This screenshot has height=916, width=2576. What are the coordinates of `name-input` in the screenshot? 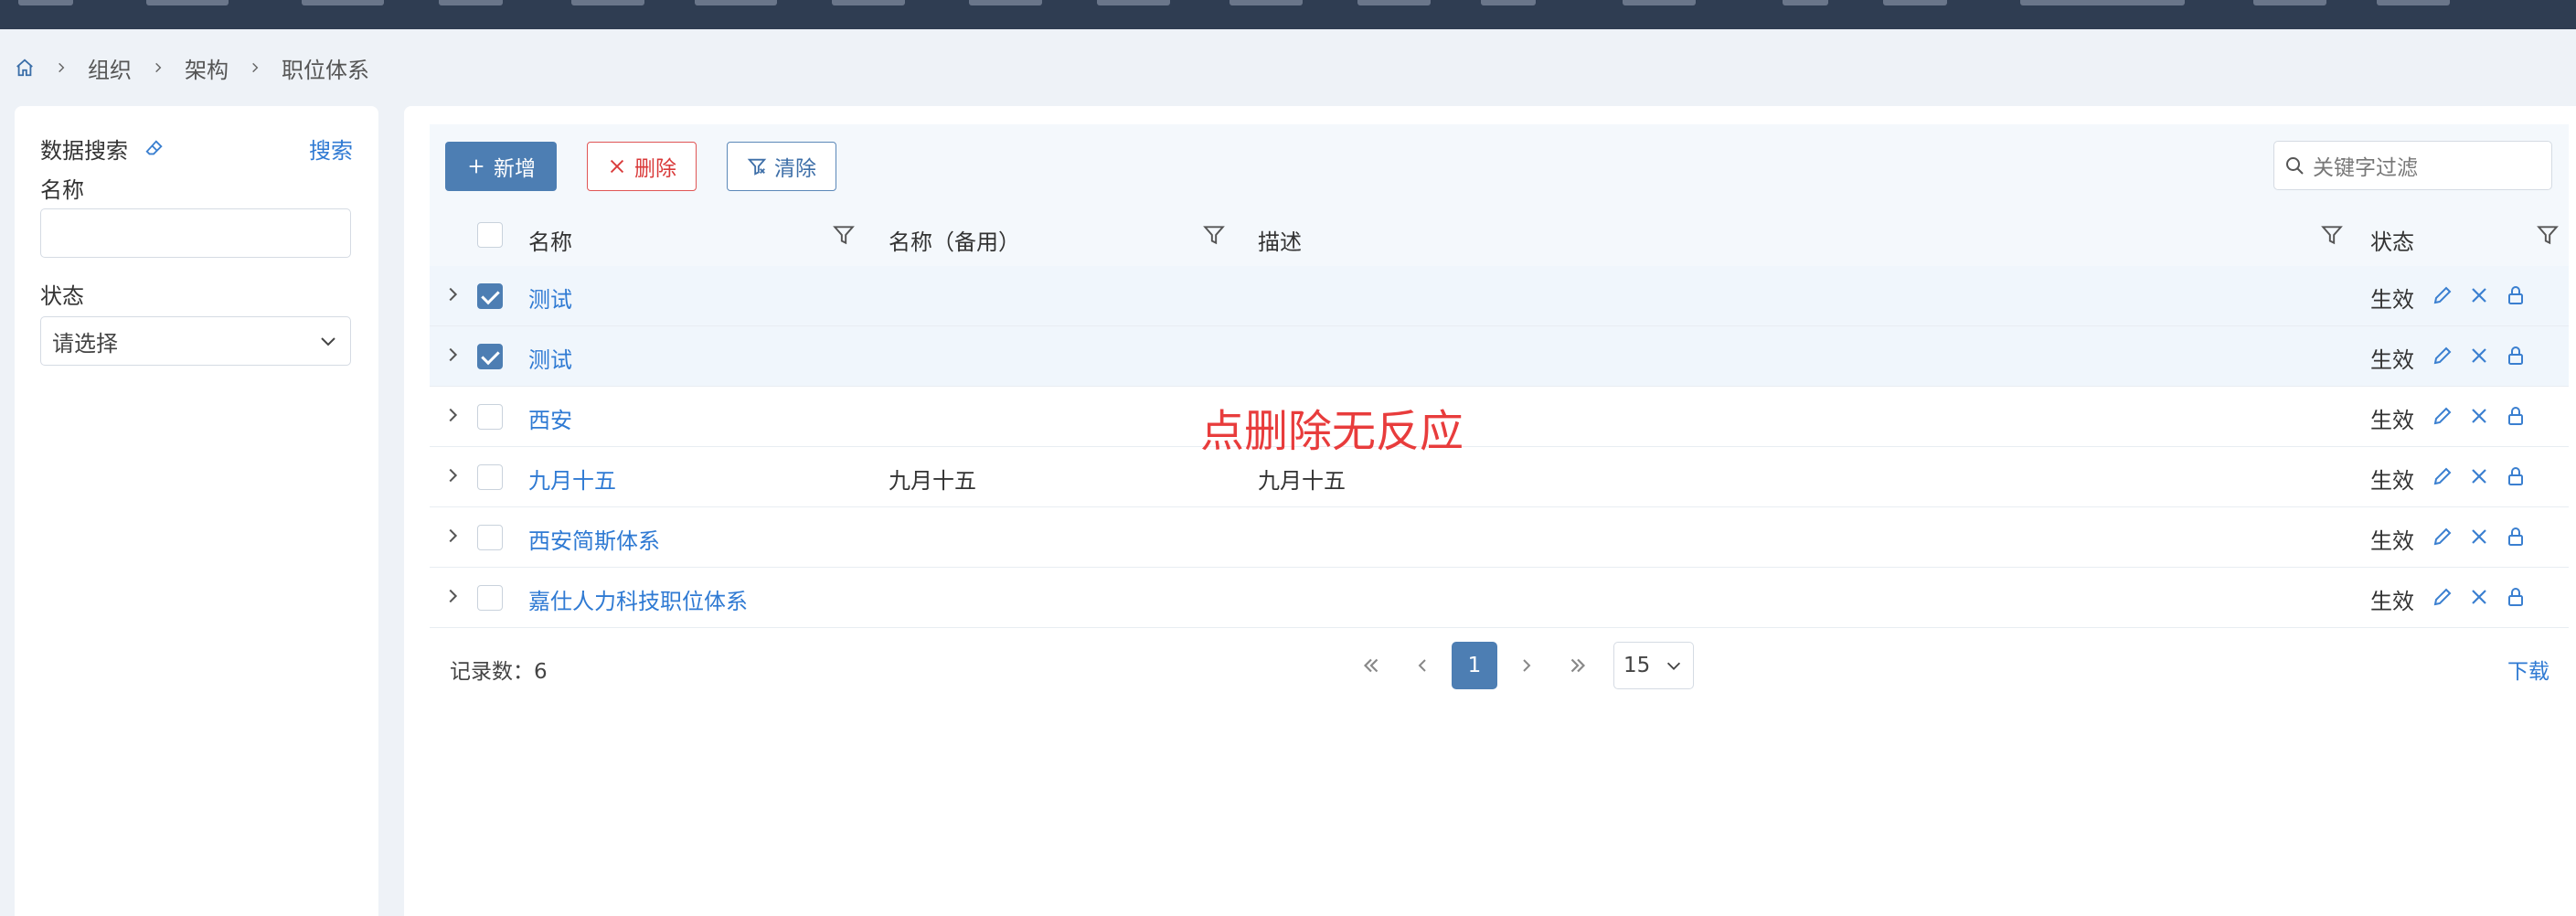 It's located at (195, 233).